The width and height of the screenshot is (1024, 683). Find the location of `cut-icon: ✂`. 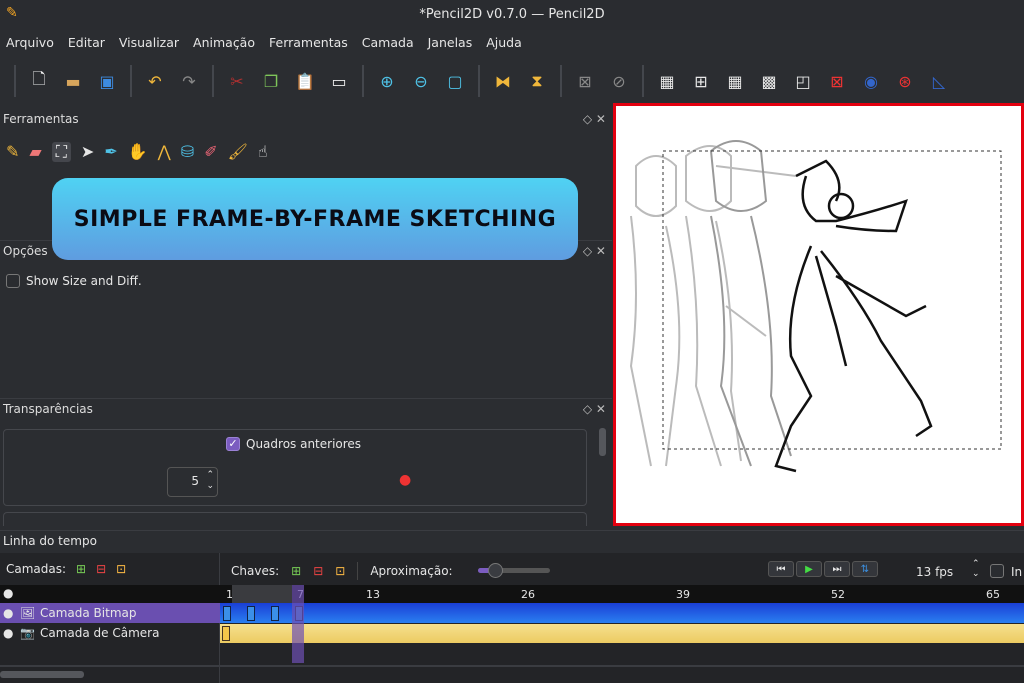

cut-icon: ✂ is located at coordinates (237, 81).